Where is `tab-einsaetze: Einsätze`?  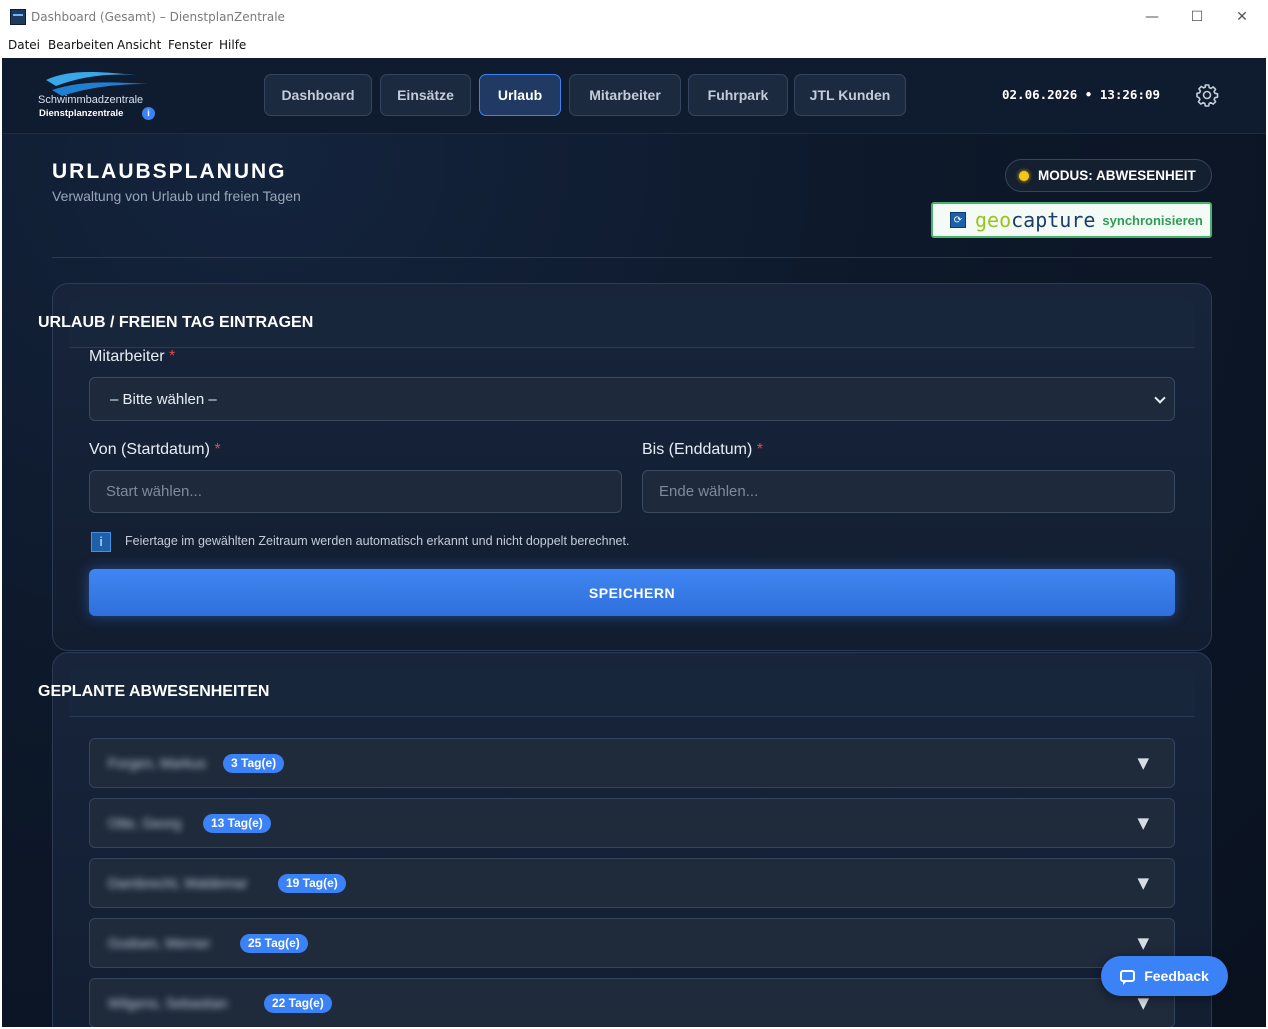
tab-einsaetze: Einsätze is located at coordinates (425, 95).